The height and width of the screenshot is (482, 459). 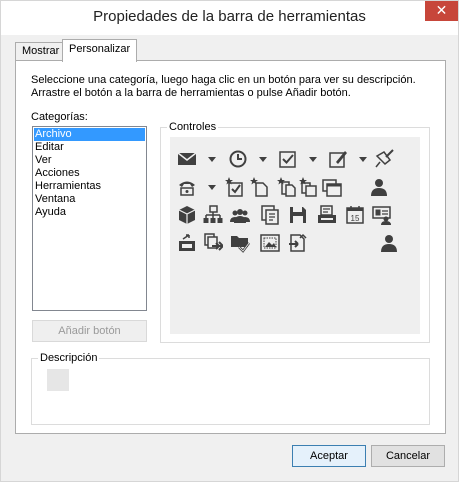 I want to click on phone-icon, so click(x=187, y=187).